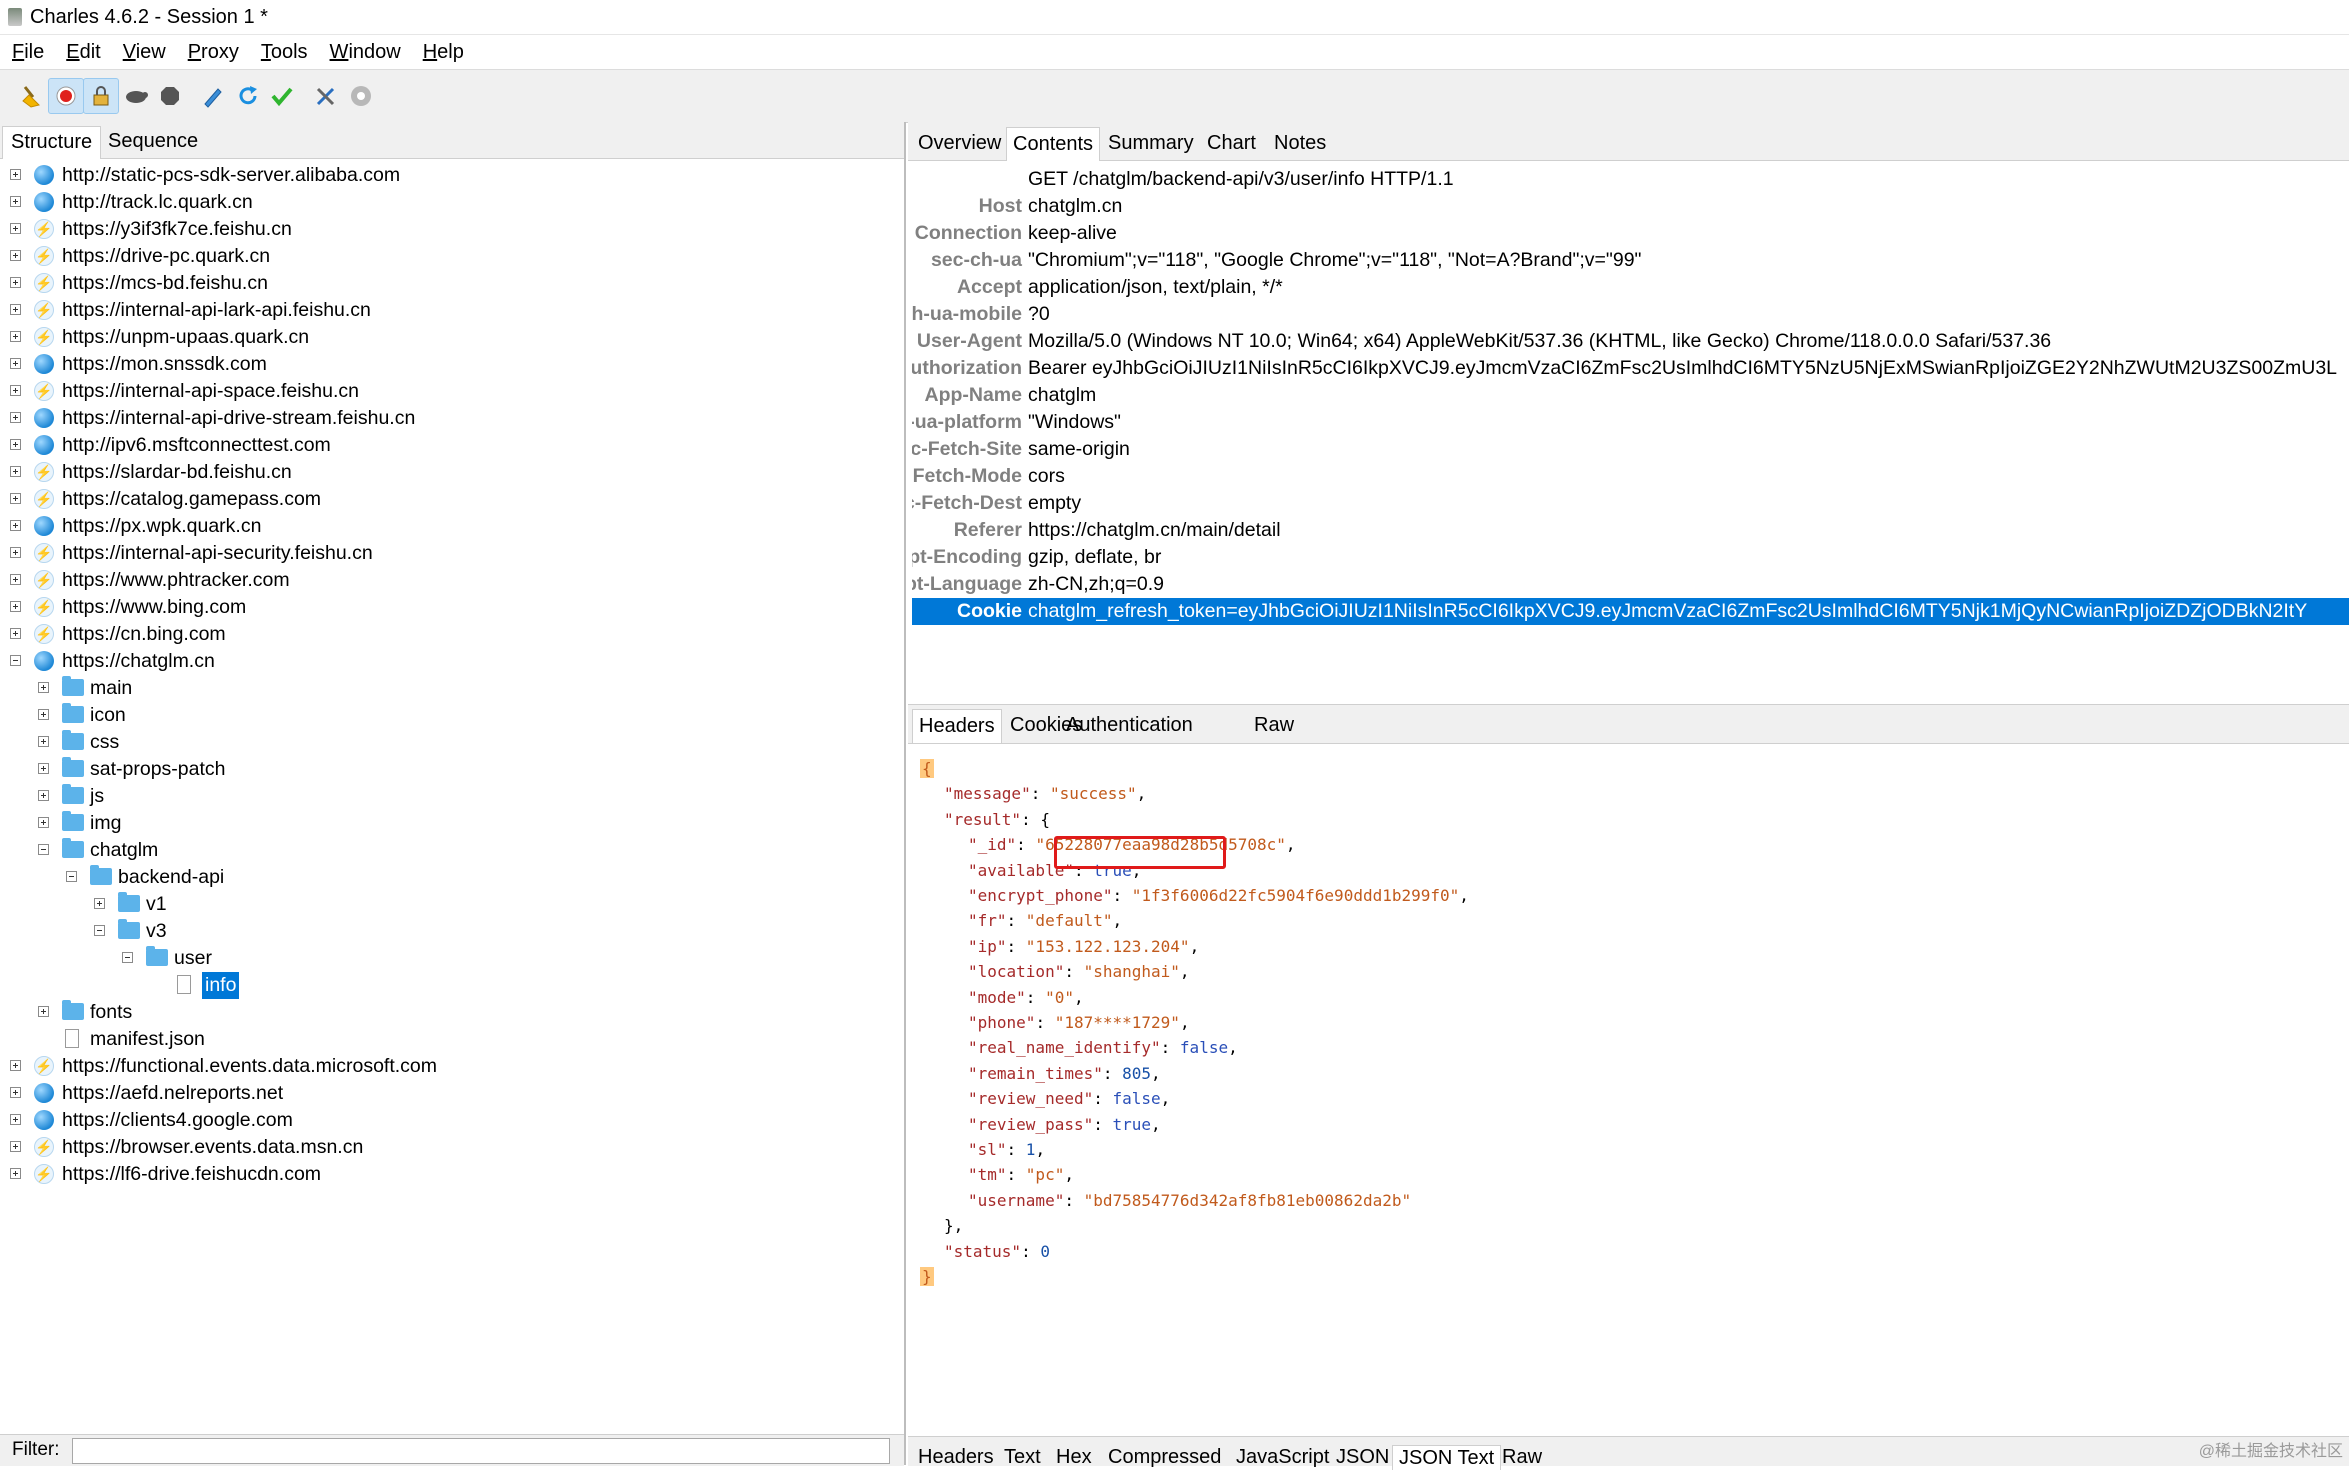 Image resolution: width=2349 pixels, height=1470 pixels. I want to click on menu-file: File, so click(27, 52).